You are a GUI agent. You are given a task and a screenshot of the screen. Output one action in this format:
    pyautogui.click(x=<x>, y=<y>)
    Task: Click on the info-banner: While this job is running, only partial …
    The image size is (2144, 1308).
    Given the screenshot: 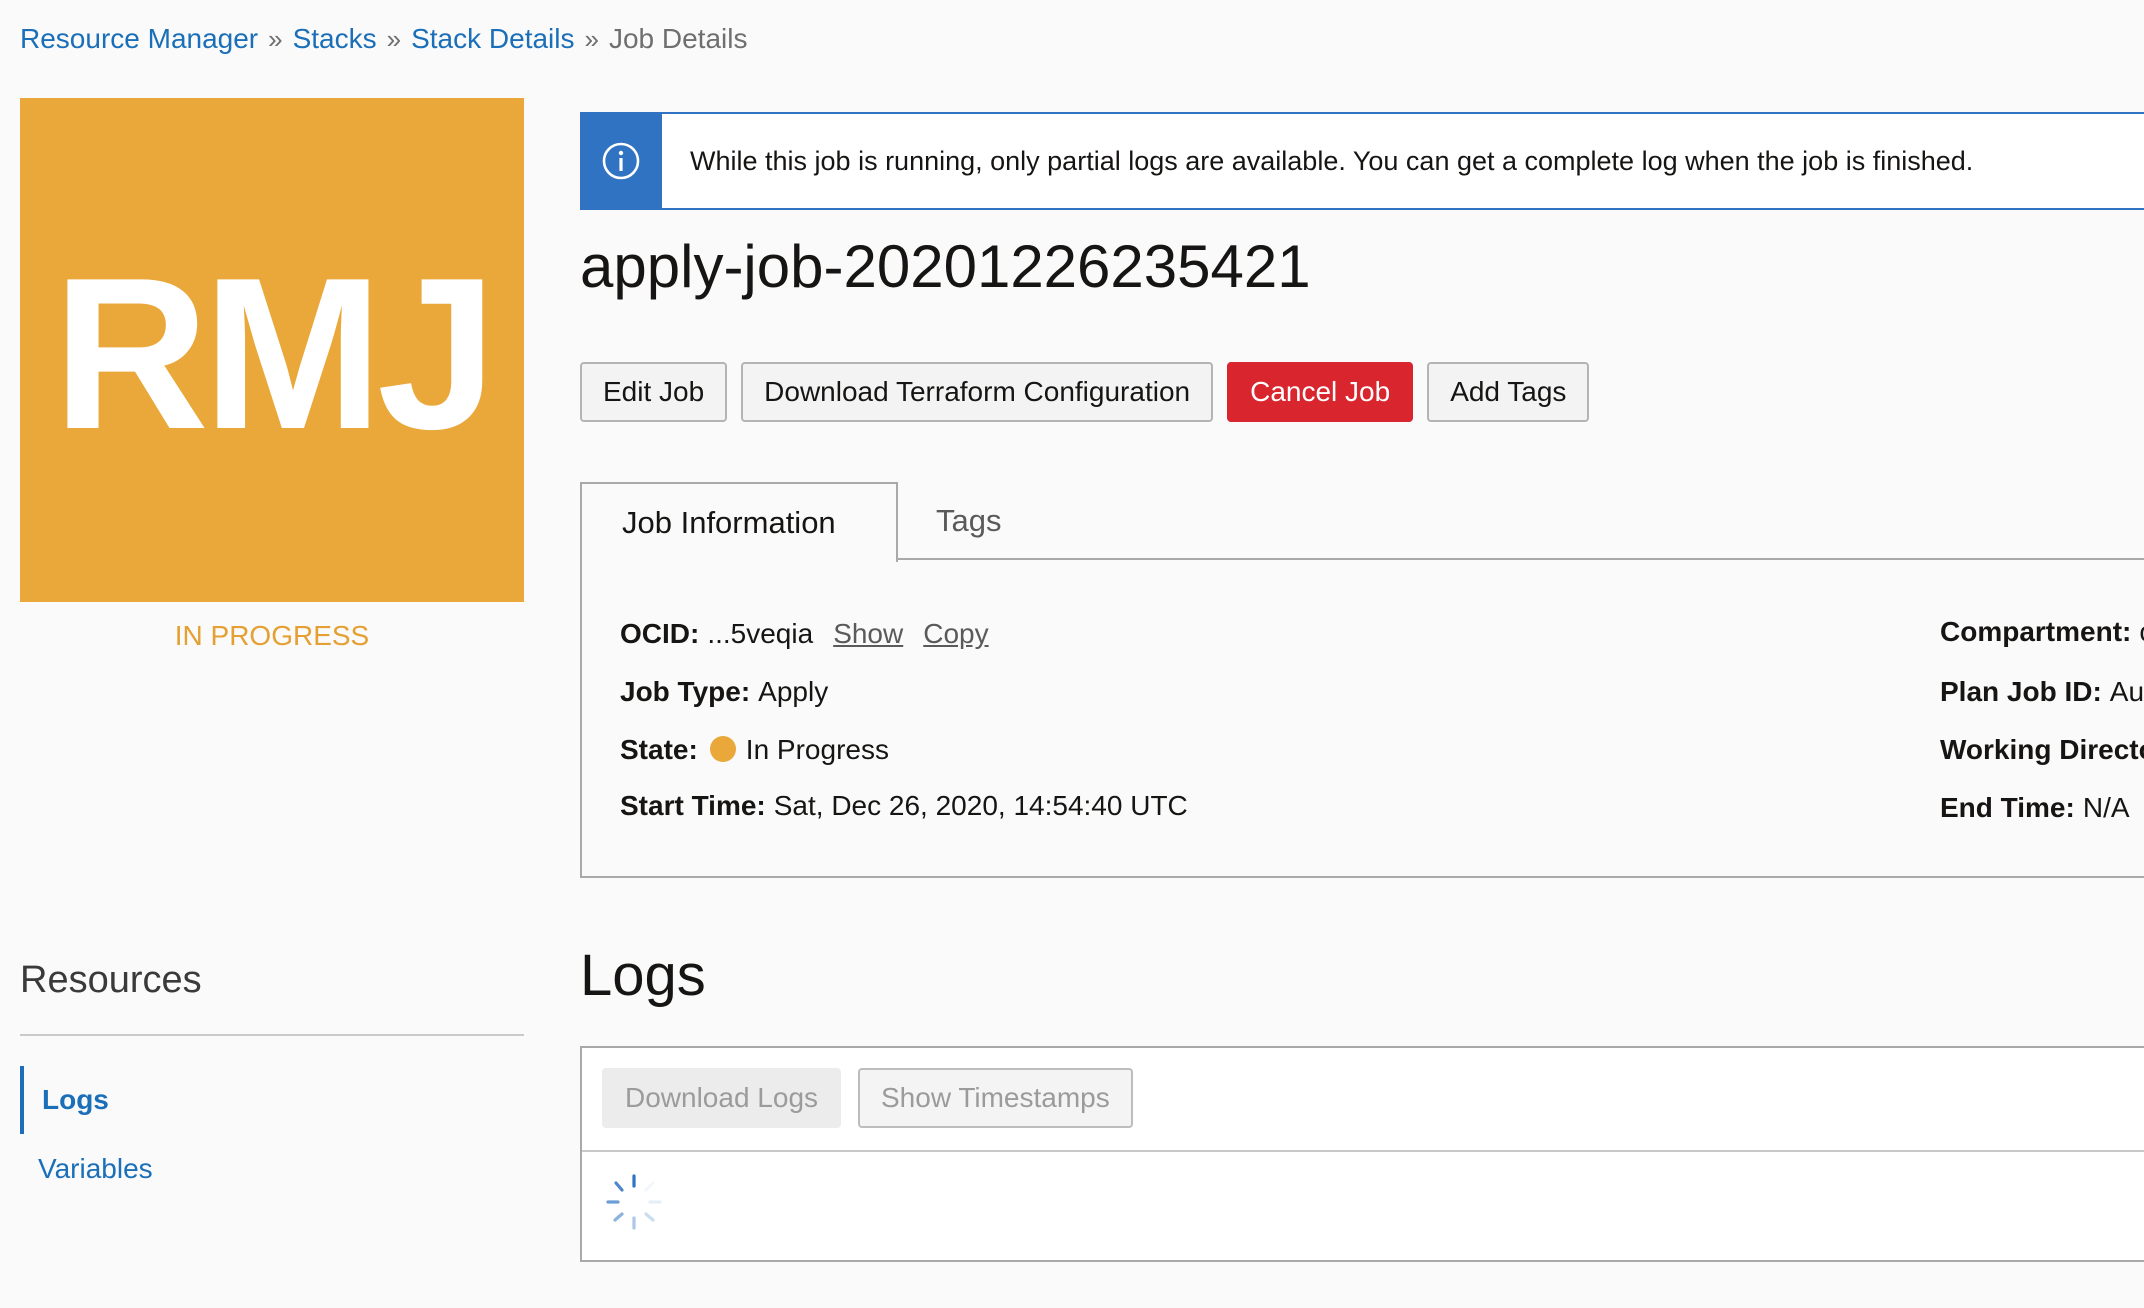 What is the action you would take?
    pyautogui.click(x=1362, y=161)
    